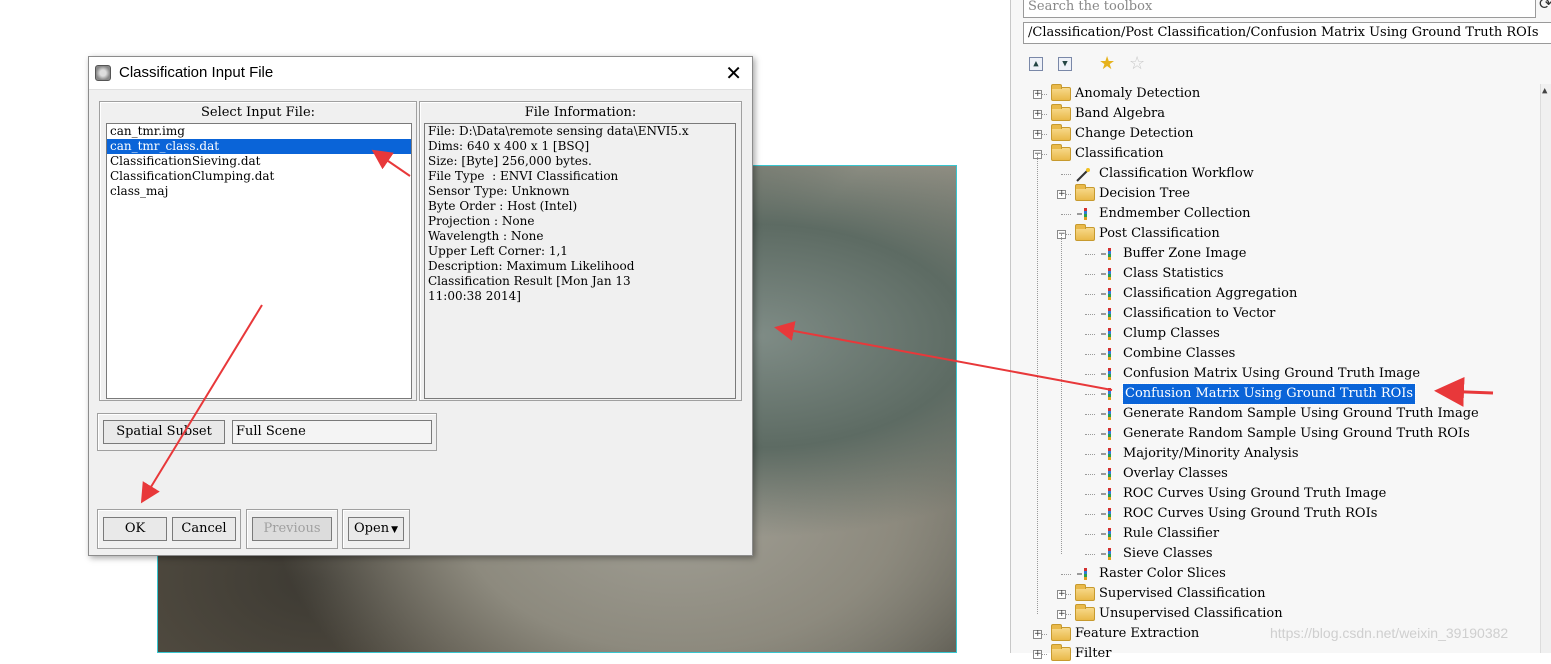 The image size is (1551, 664). What do you see at coordinates (1107, 63) in the screenshot?
I see `add-favorite-star-icon: ★` at bounding box center [1107, 63].